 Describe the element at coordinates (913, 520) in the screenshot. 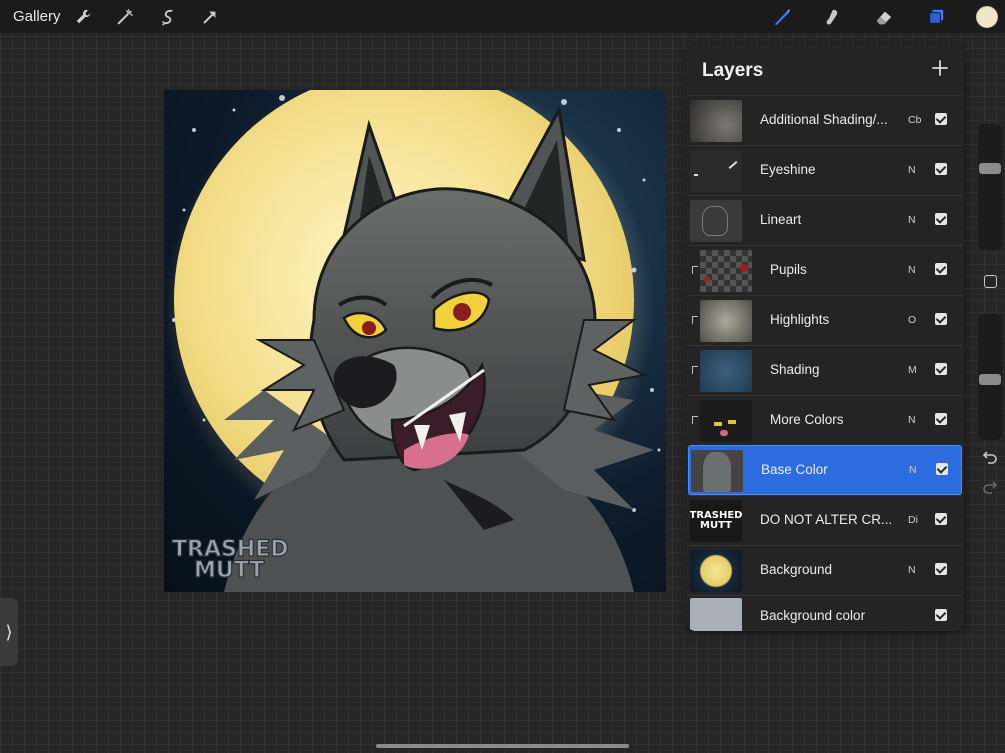

I see `blend-mode-button: Di` at that location.